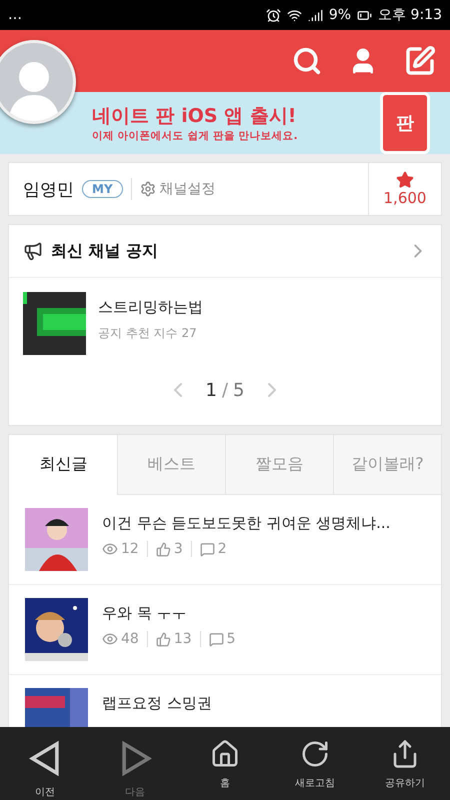 This screenshot has width=450, height=800. What do you see at coordinates (102, 189) in the screenshot?
I see `my-tag: MY` at bounding box center [102, 189].